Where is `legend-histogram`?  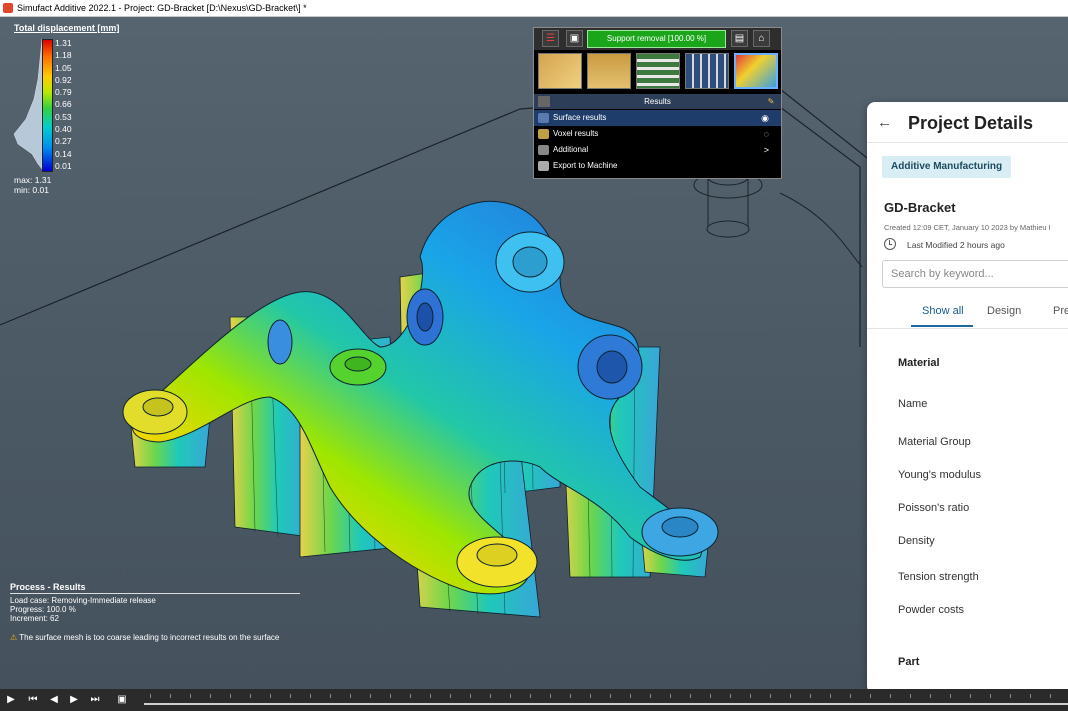 legend-histogram is located at coordinates (27, 104).